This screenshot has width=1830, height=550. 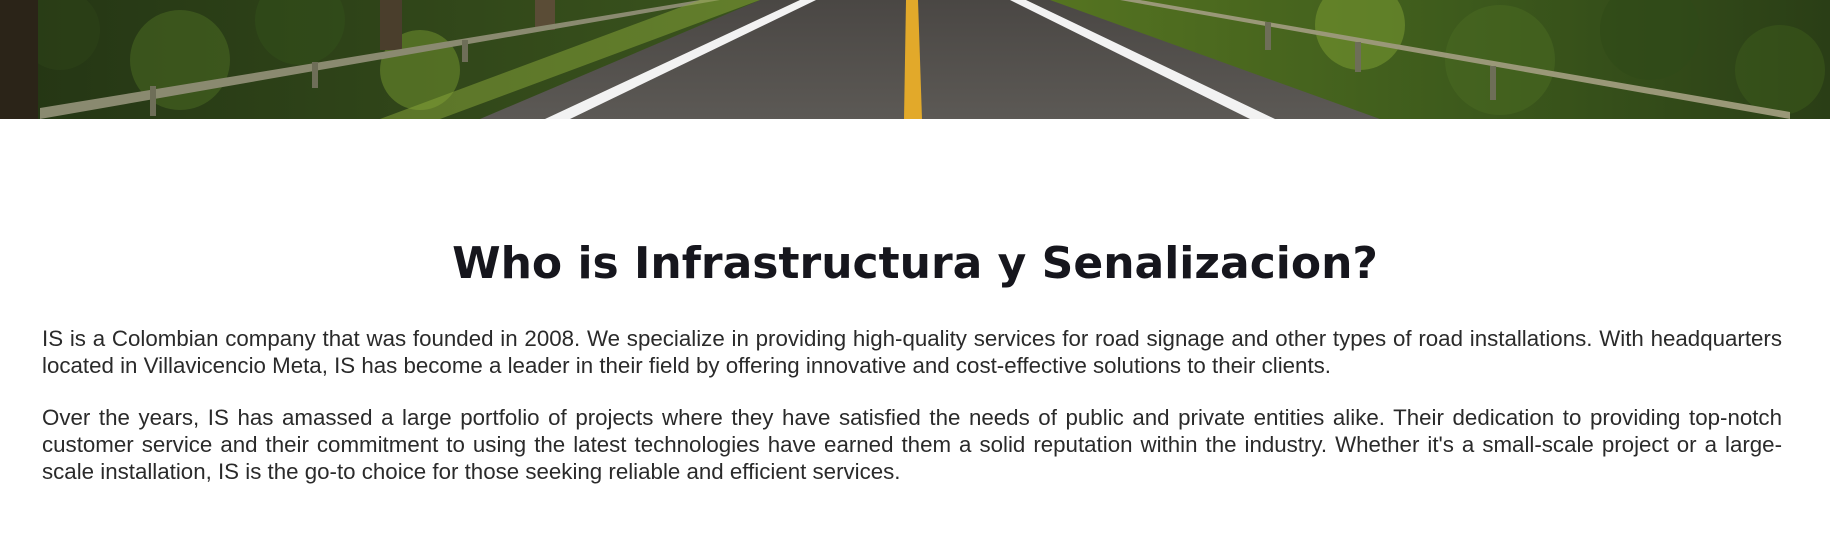 I want to click on about-heading: Who is Infrastructura y Senalizacion?, so click(x=915, y=263).